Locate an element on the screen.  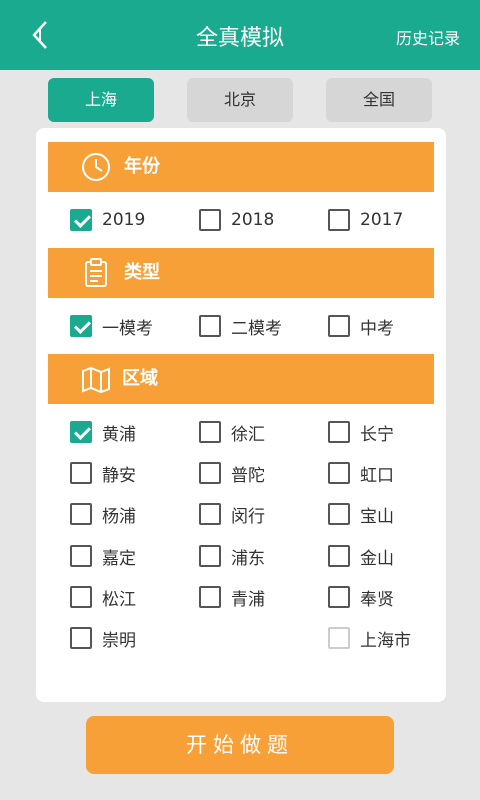
checkbox-year-2018: 2018 is located at coordinates (236, 220).